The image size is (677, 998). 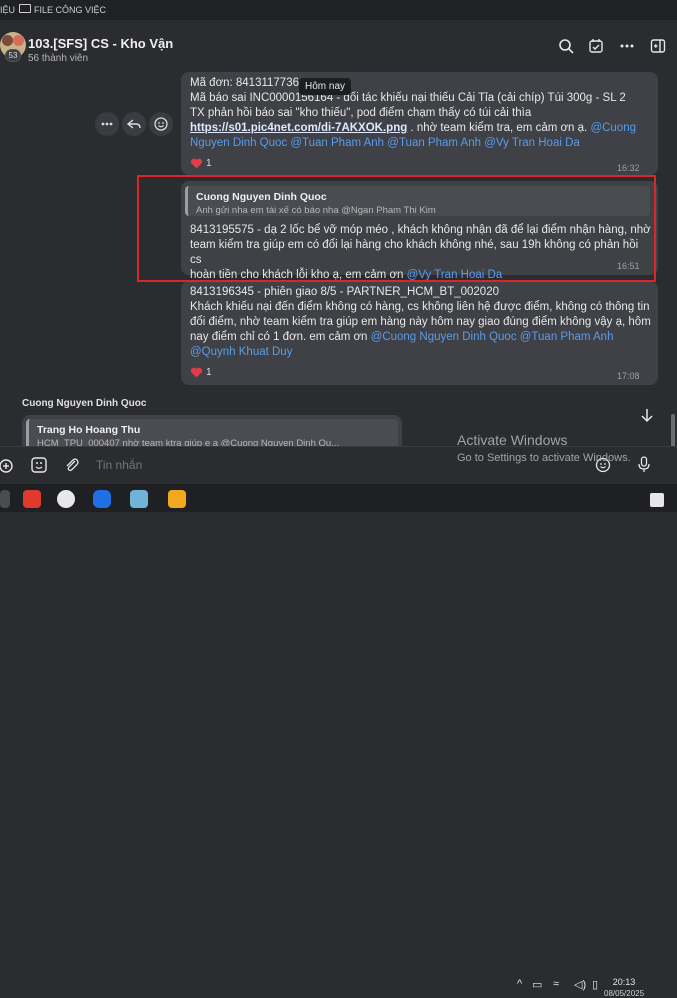 What do you see at coordinates (244, 83) in the screenshot?
I see `message-line: Mã đơn: 8413117736` at bounding box center [244, 83].